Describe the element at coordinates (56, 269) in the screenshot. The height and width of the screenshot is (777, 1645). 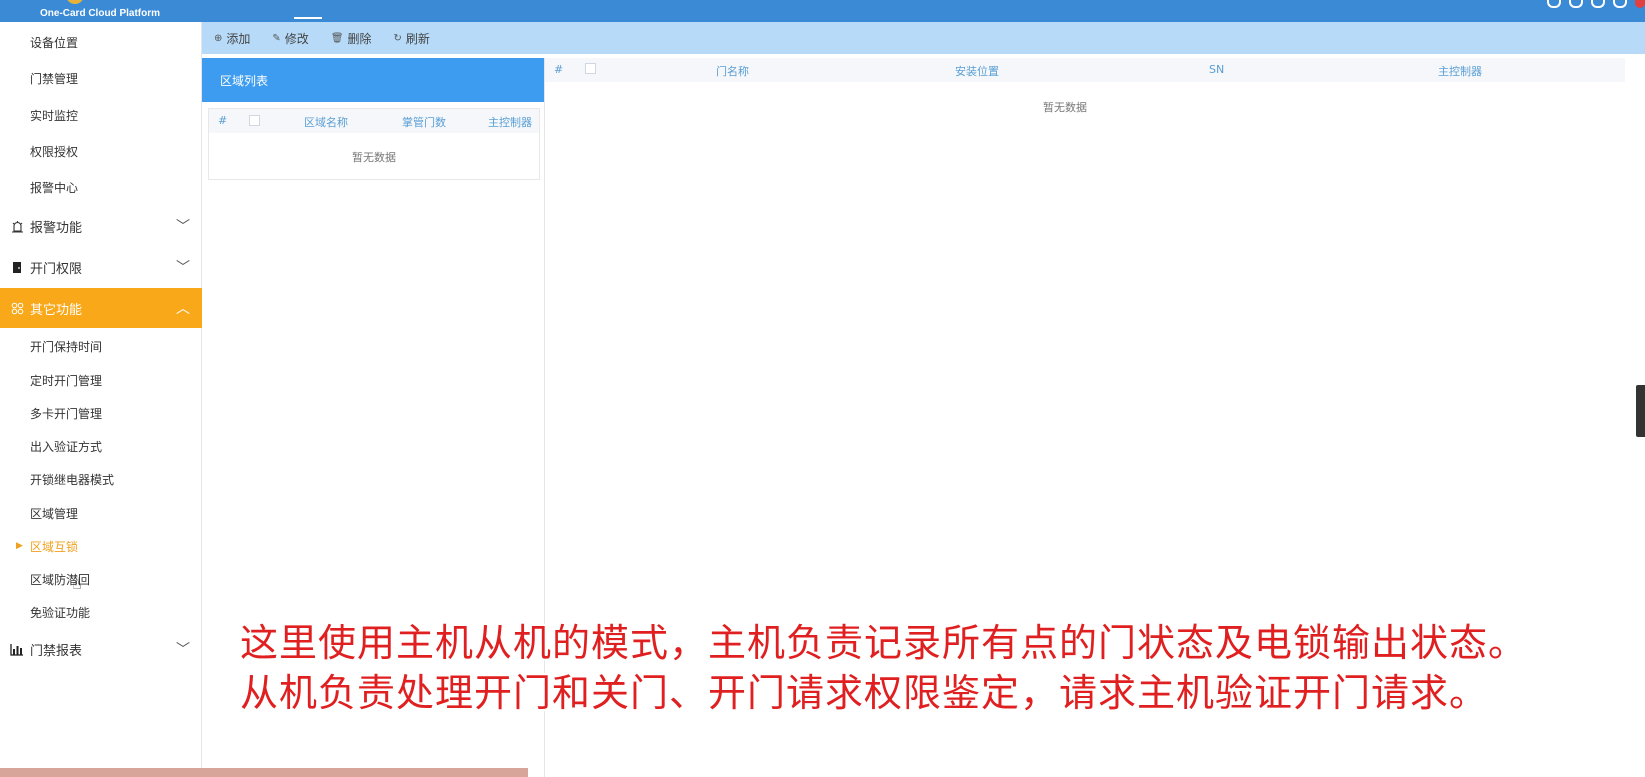
I see `sidebar-group-label: 开门权限` at that location.